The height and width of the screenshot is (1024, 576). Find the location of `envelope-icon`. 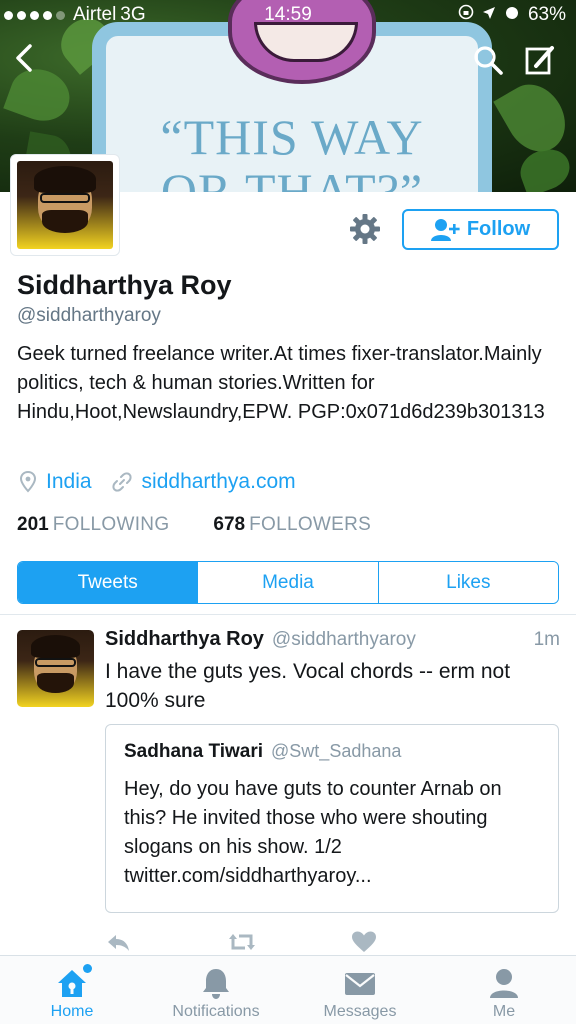

envelope-icon is located at coordinates (360, 984).